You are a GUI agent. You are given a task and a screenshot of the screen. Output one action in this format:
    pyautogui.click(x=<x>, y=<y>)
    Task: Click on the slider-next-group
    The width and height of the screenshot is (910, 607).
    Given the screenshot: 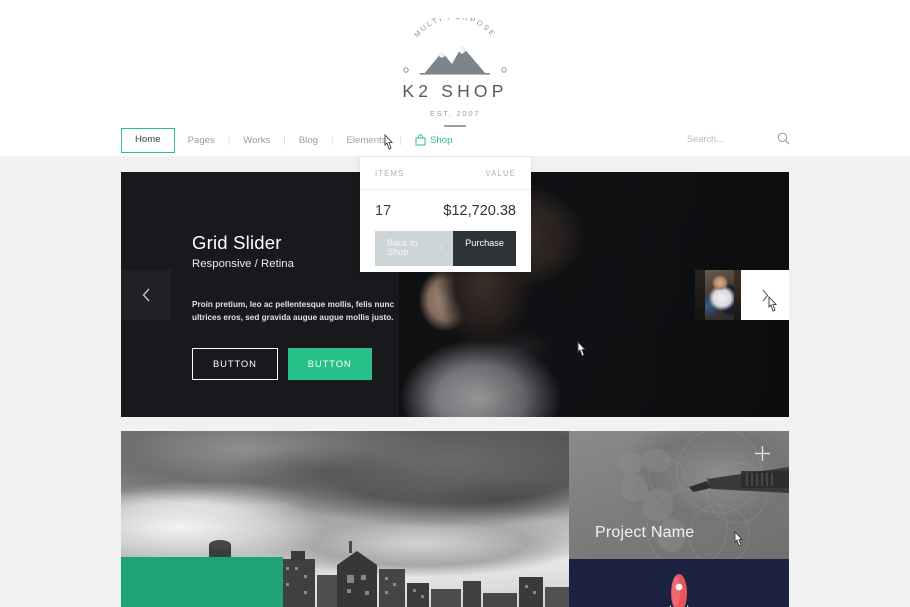 What is the action you would take?
    pyautogui.click(x=742, y=295)
    